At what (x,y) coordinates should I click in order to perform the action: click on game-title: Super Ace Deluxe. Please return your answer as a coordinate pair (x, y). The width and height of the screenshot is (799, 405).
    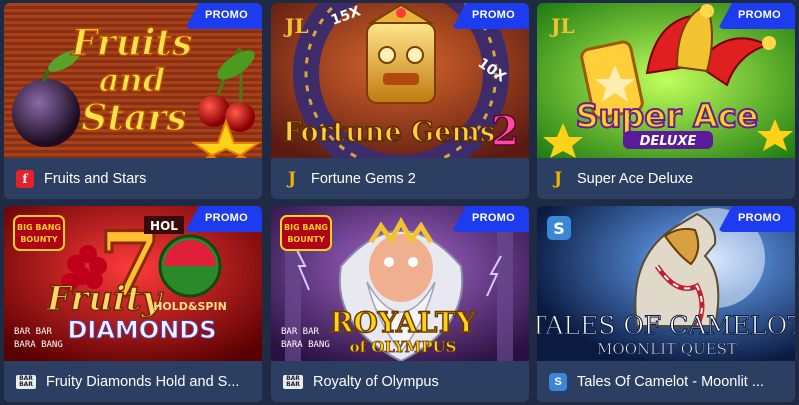
    Looking at the image, I should click on (635, 179).